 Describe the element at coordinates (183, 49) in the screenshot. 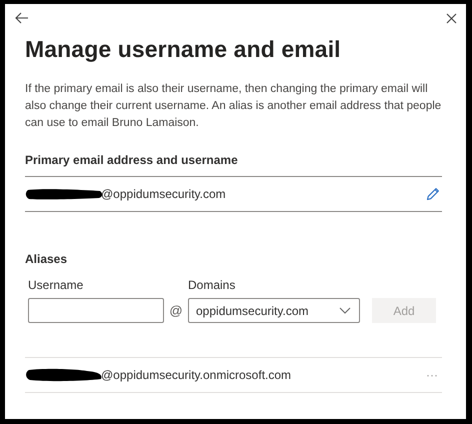

I see `panel-title: Manage username and email` at that location.